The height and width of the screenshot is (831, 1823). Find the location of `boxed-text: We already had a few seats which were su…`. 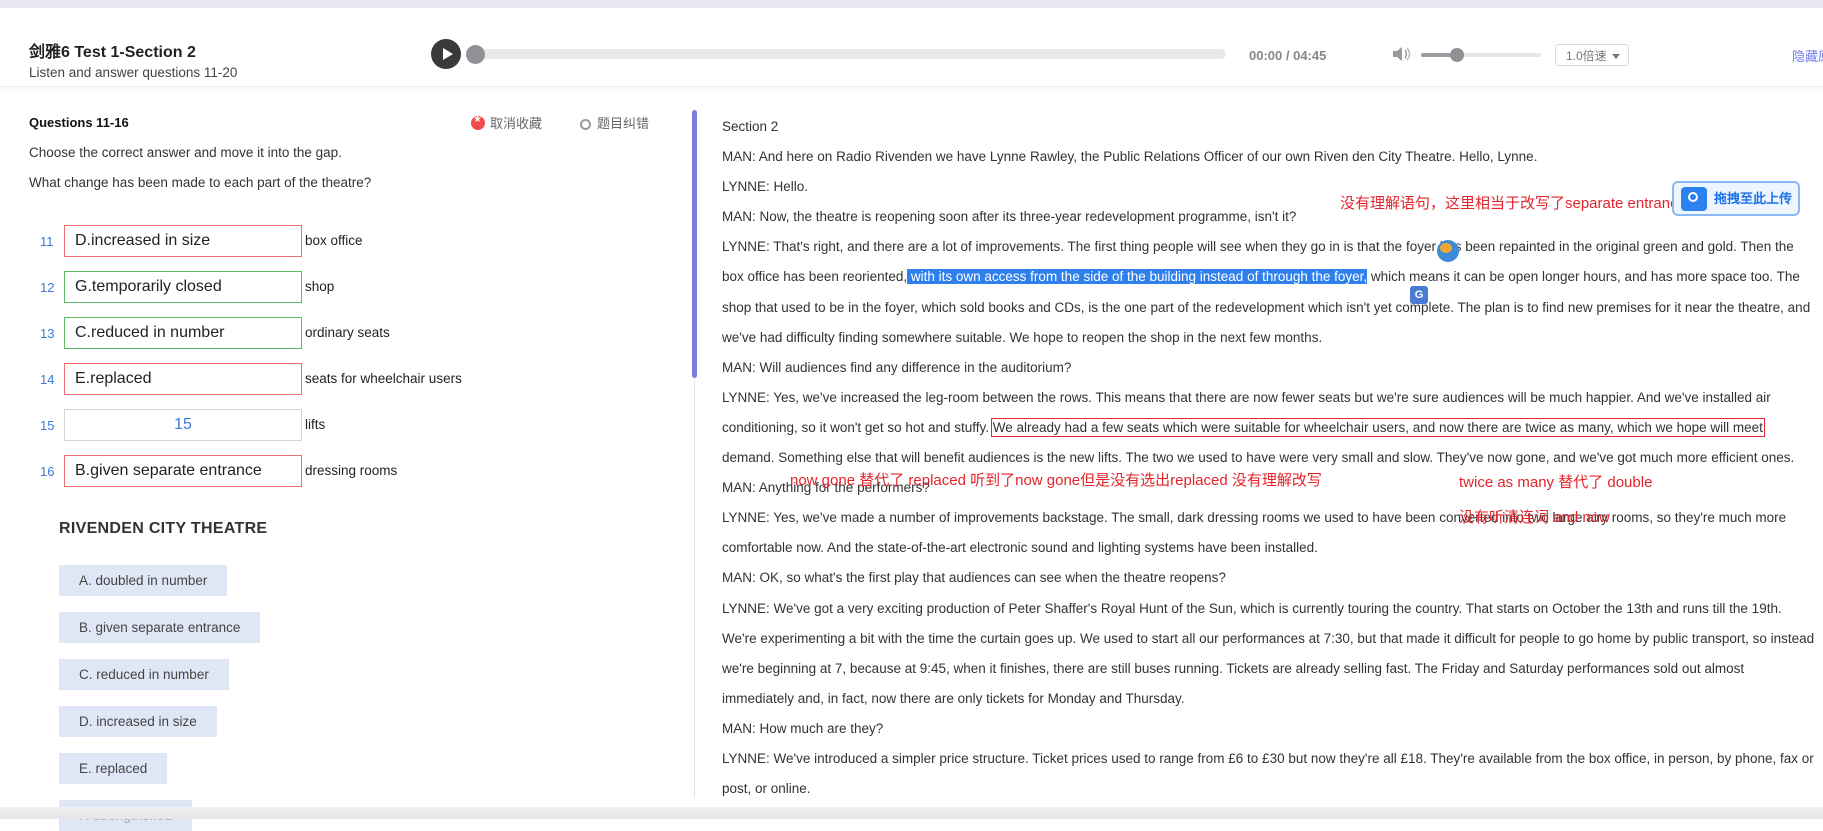

boxed-text: We already had a few seats which were su… is located at coordinates (1377, 427).